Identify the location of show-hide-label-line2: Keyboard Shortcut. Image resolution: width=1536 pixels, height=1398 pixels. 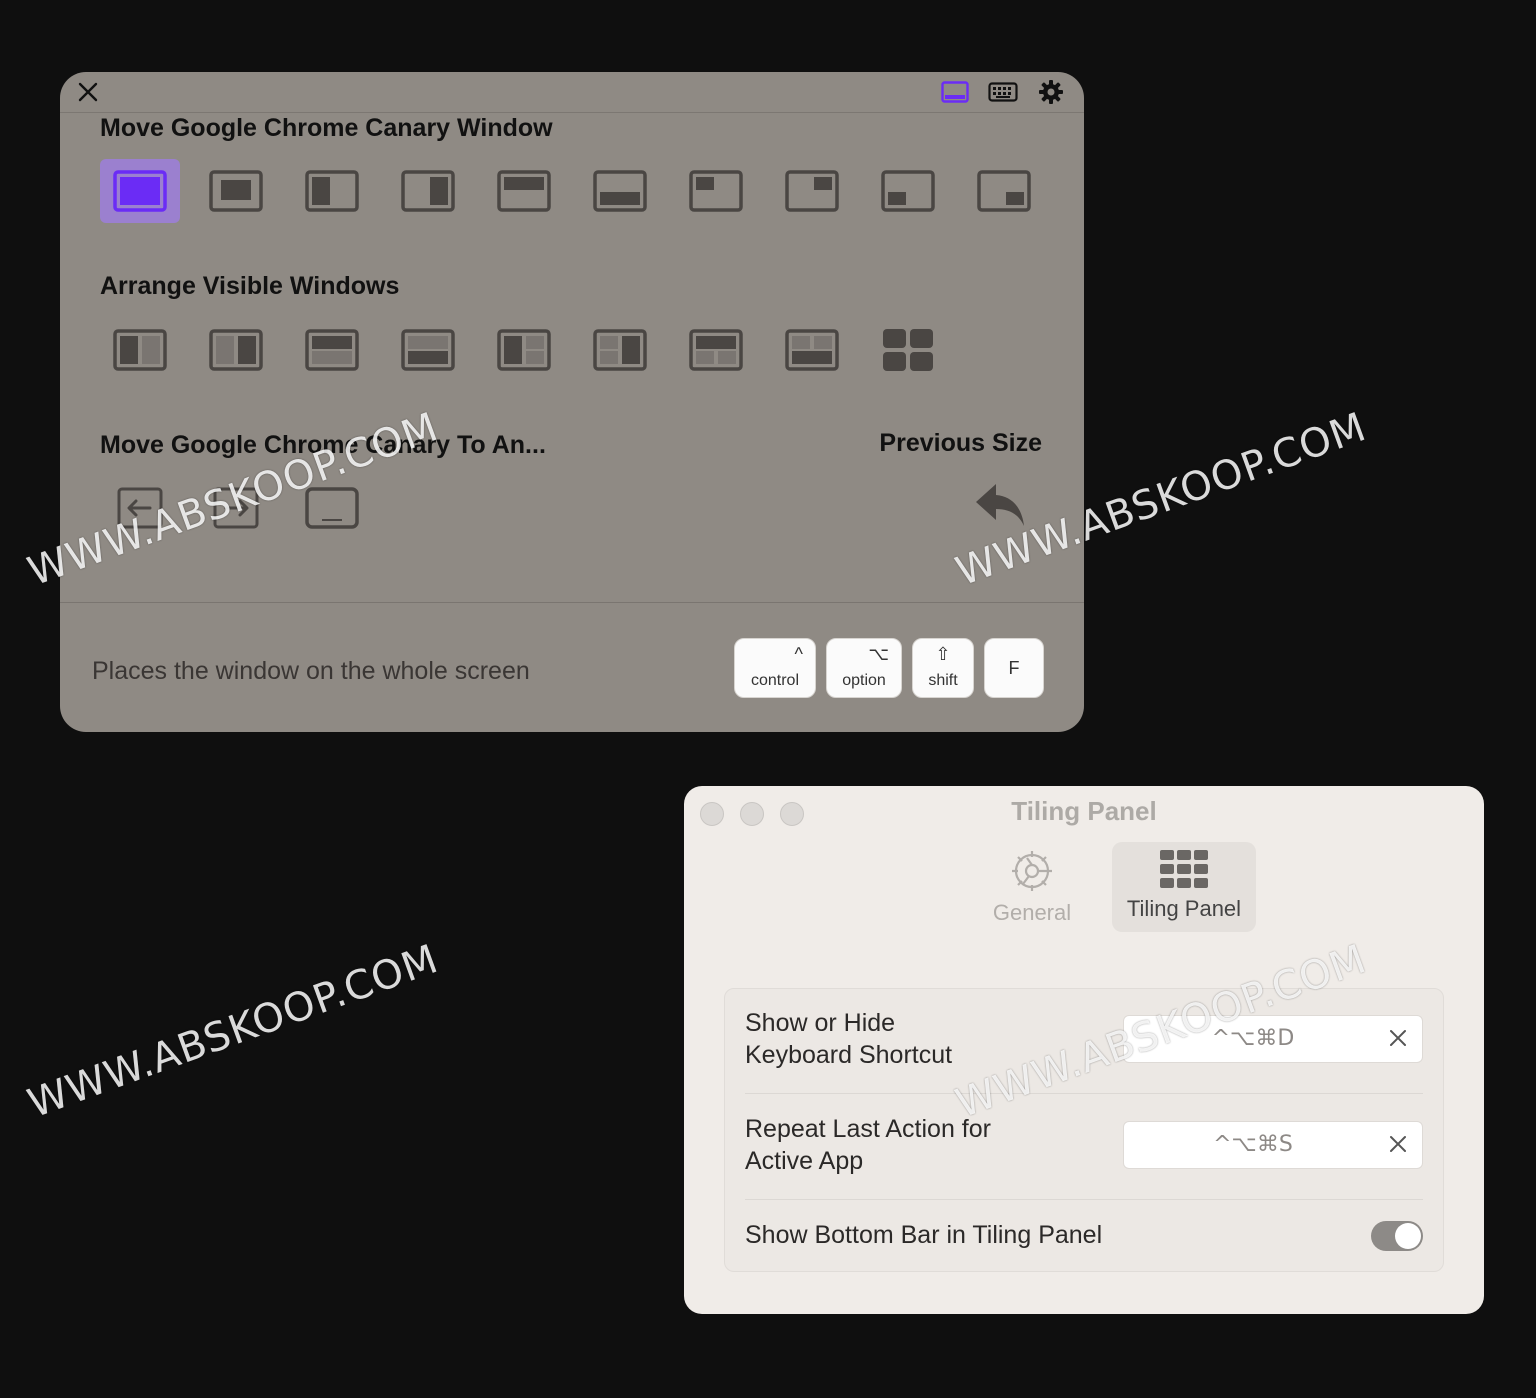
(849, 1055).